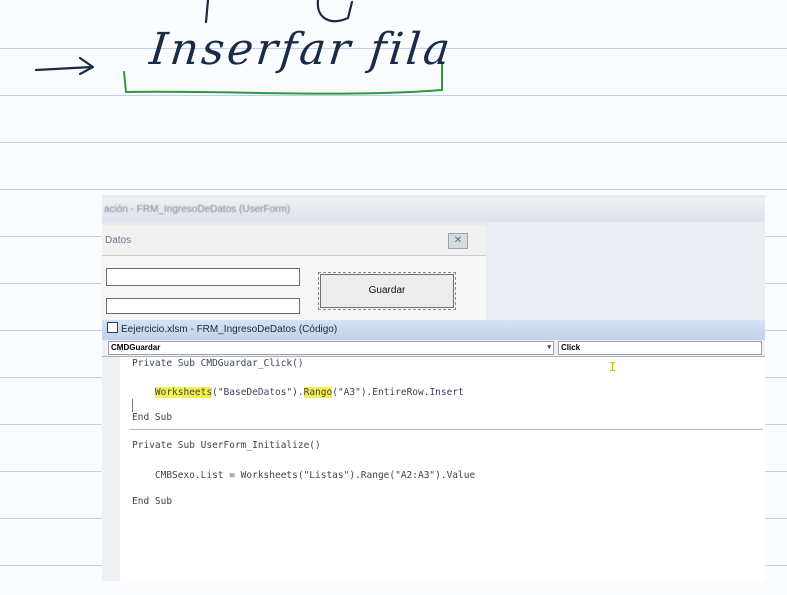 The width and height of the screenshot is (787, 595). Describe the element at coordinates (258, 392) in the screenshot. I see `code-sheet-arg: ("BaseDeDatos").` at that location.